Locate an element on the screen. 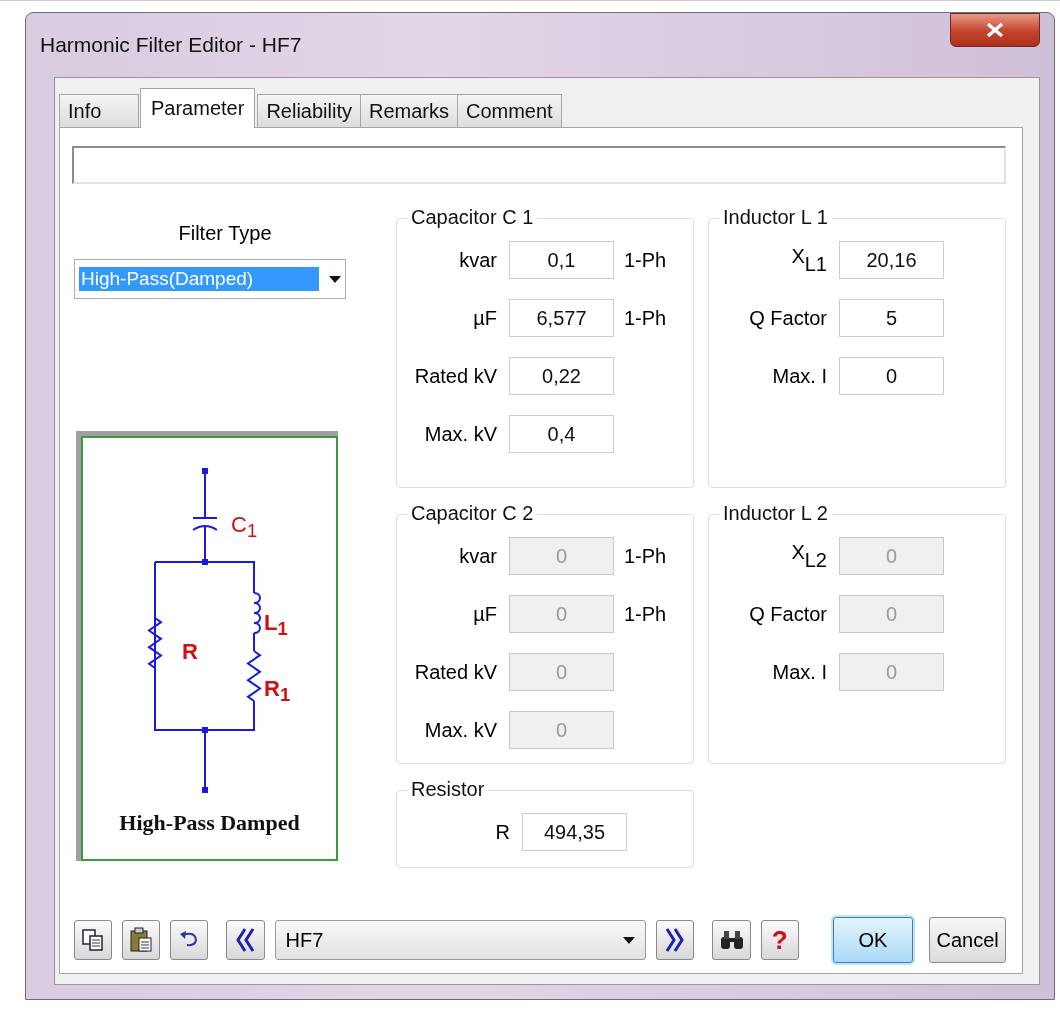 This screenshot has height=1010, width=1060. close-button is located at coordinates (995, 30).